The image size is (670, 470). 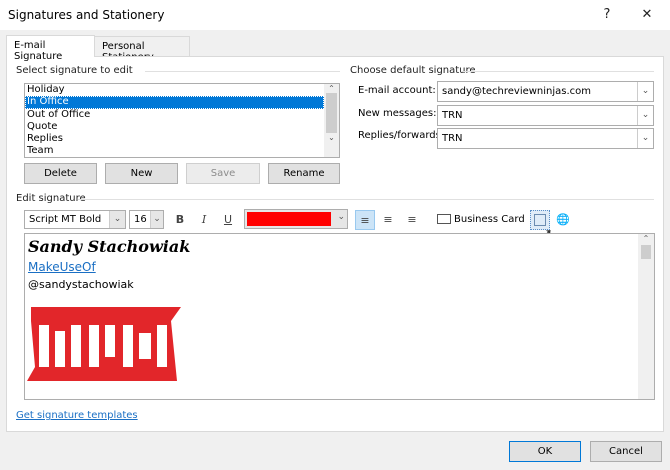 I want to click on new-messages-label: New messages:, so click(x=397, y=113).